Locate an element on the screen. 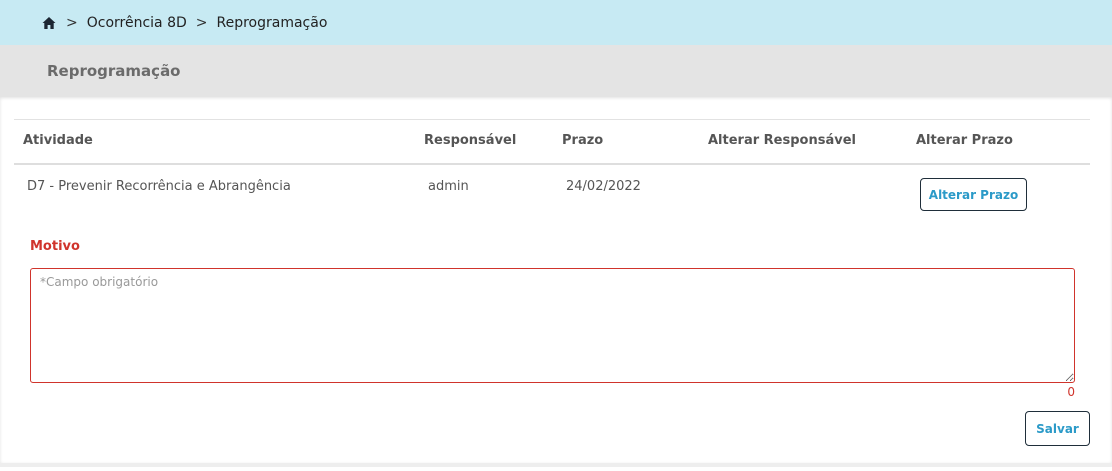  char-counter: 0 is located at coordinates (1071, 392).